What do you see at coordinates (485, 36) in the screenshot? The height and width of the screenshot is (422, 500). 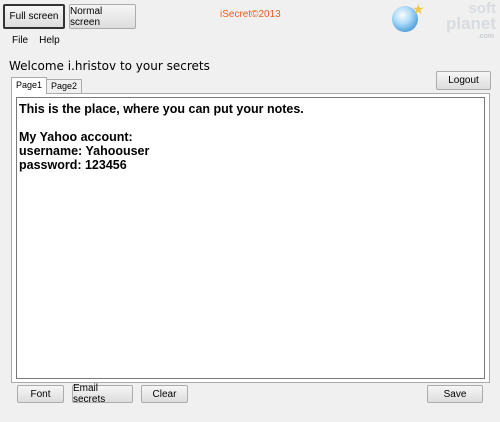 I see `watermark-line-3: .com` at bounding box center [485, 36].